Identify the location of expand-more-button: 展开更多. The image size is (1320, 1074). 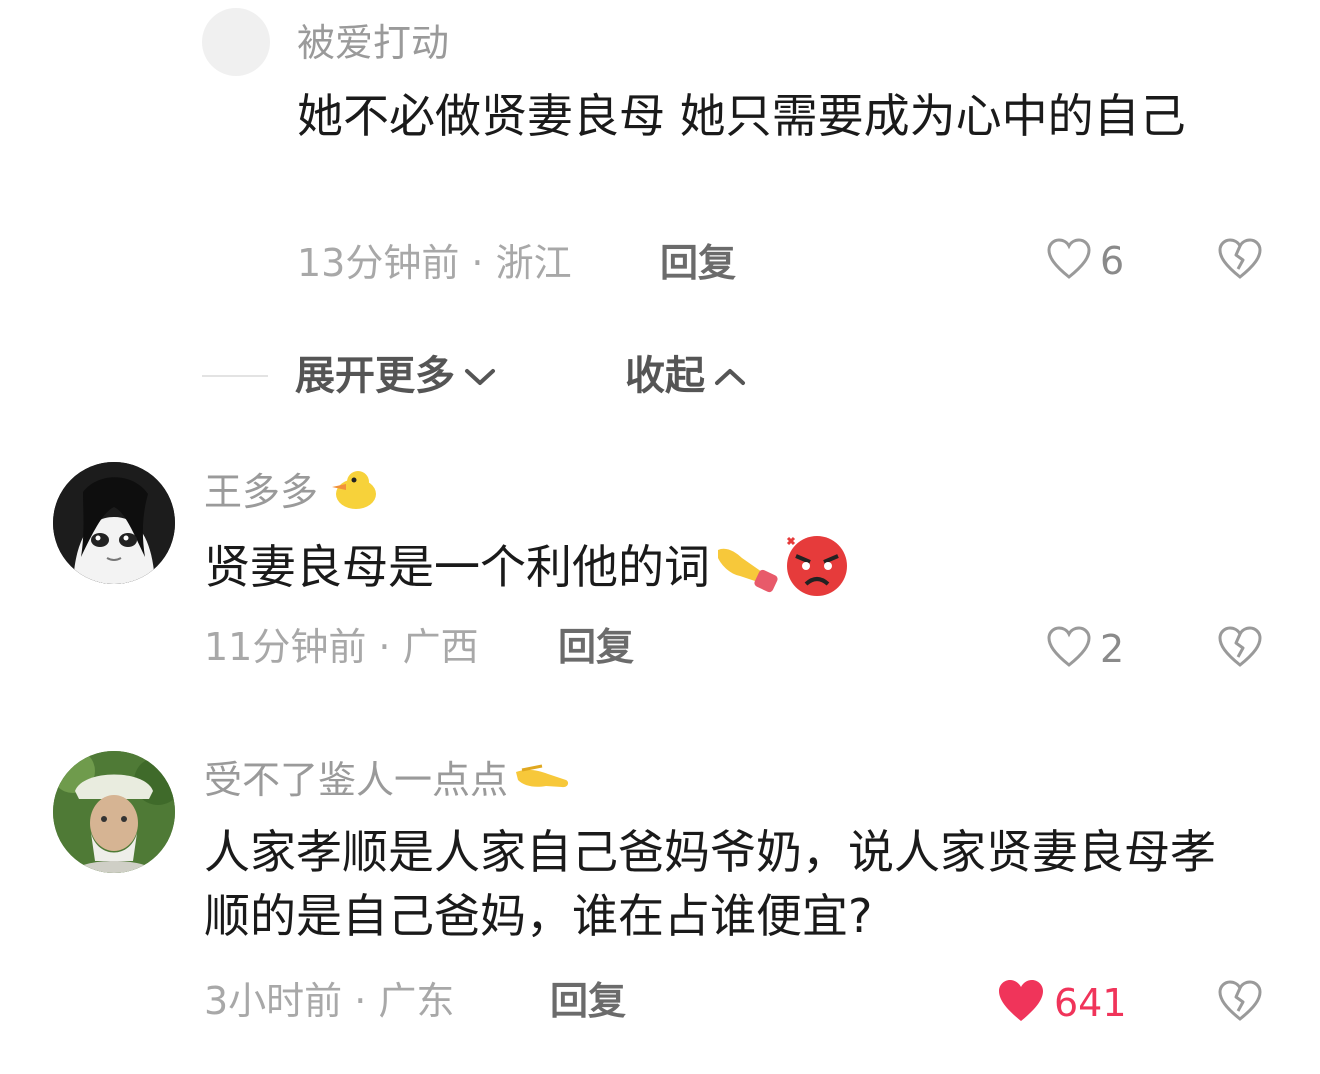
(396, 376).